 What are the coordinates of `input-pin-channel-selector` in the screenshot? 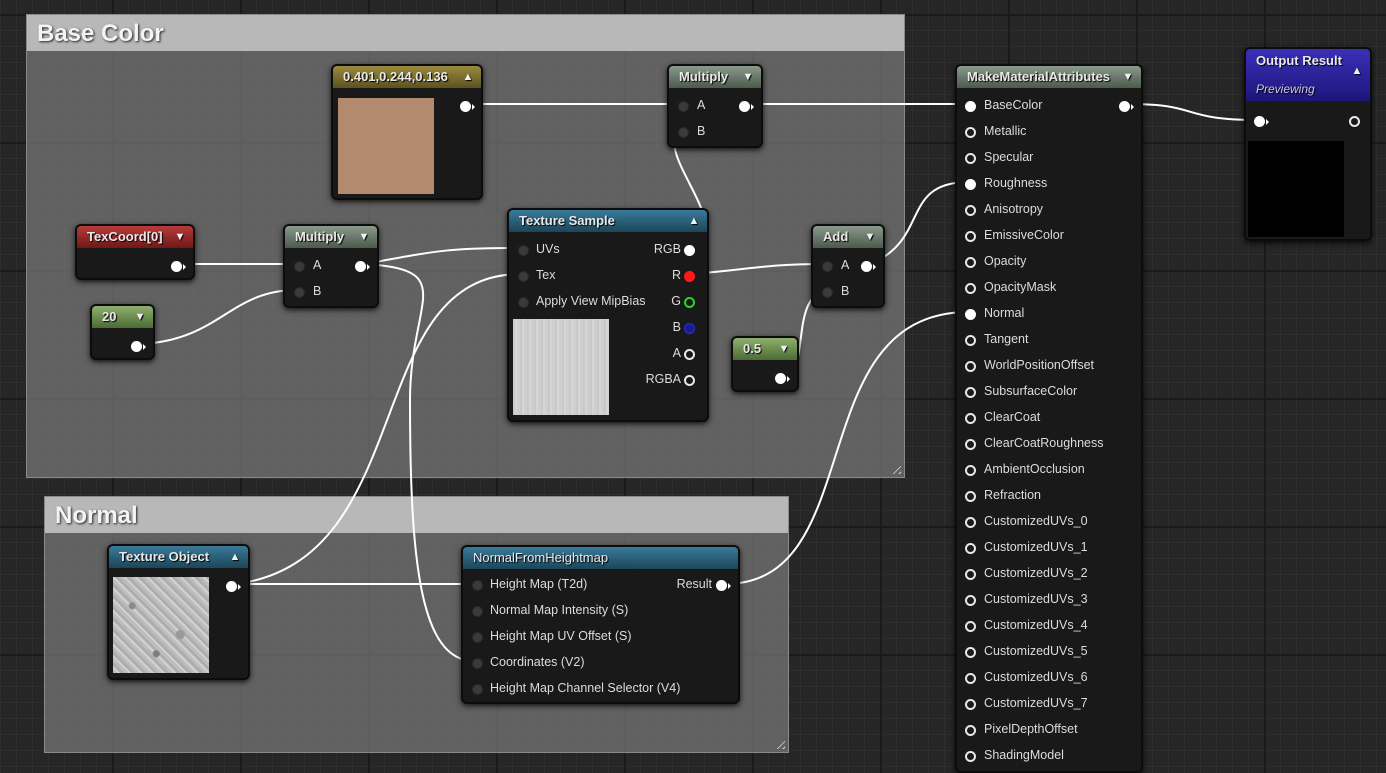 It's located at (477, 689).